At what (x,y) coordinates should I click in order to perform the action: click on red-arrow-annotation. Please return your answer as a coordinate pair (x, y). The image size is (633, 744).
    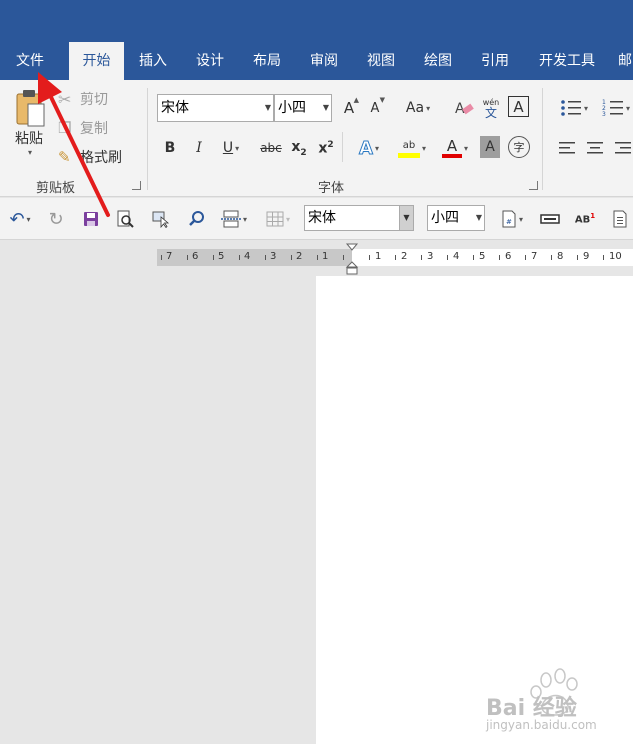
    Looking at the image, I should click on (74, 144).